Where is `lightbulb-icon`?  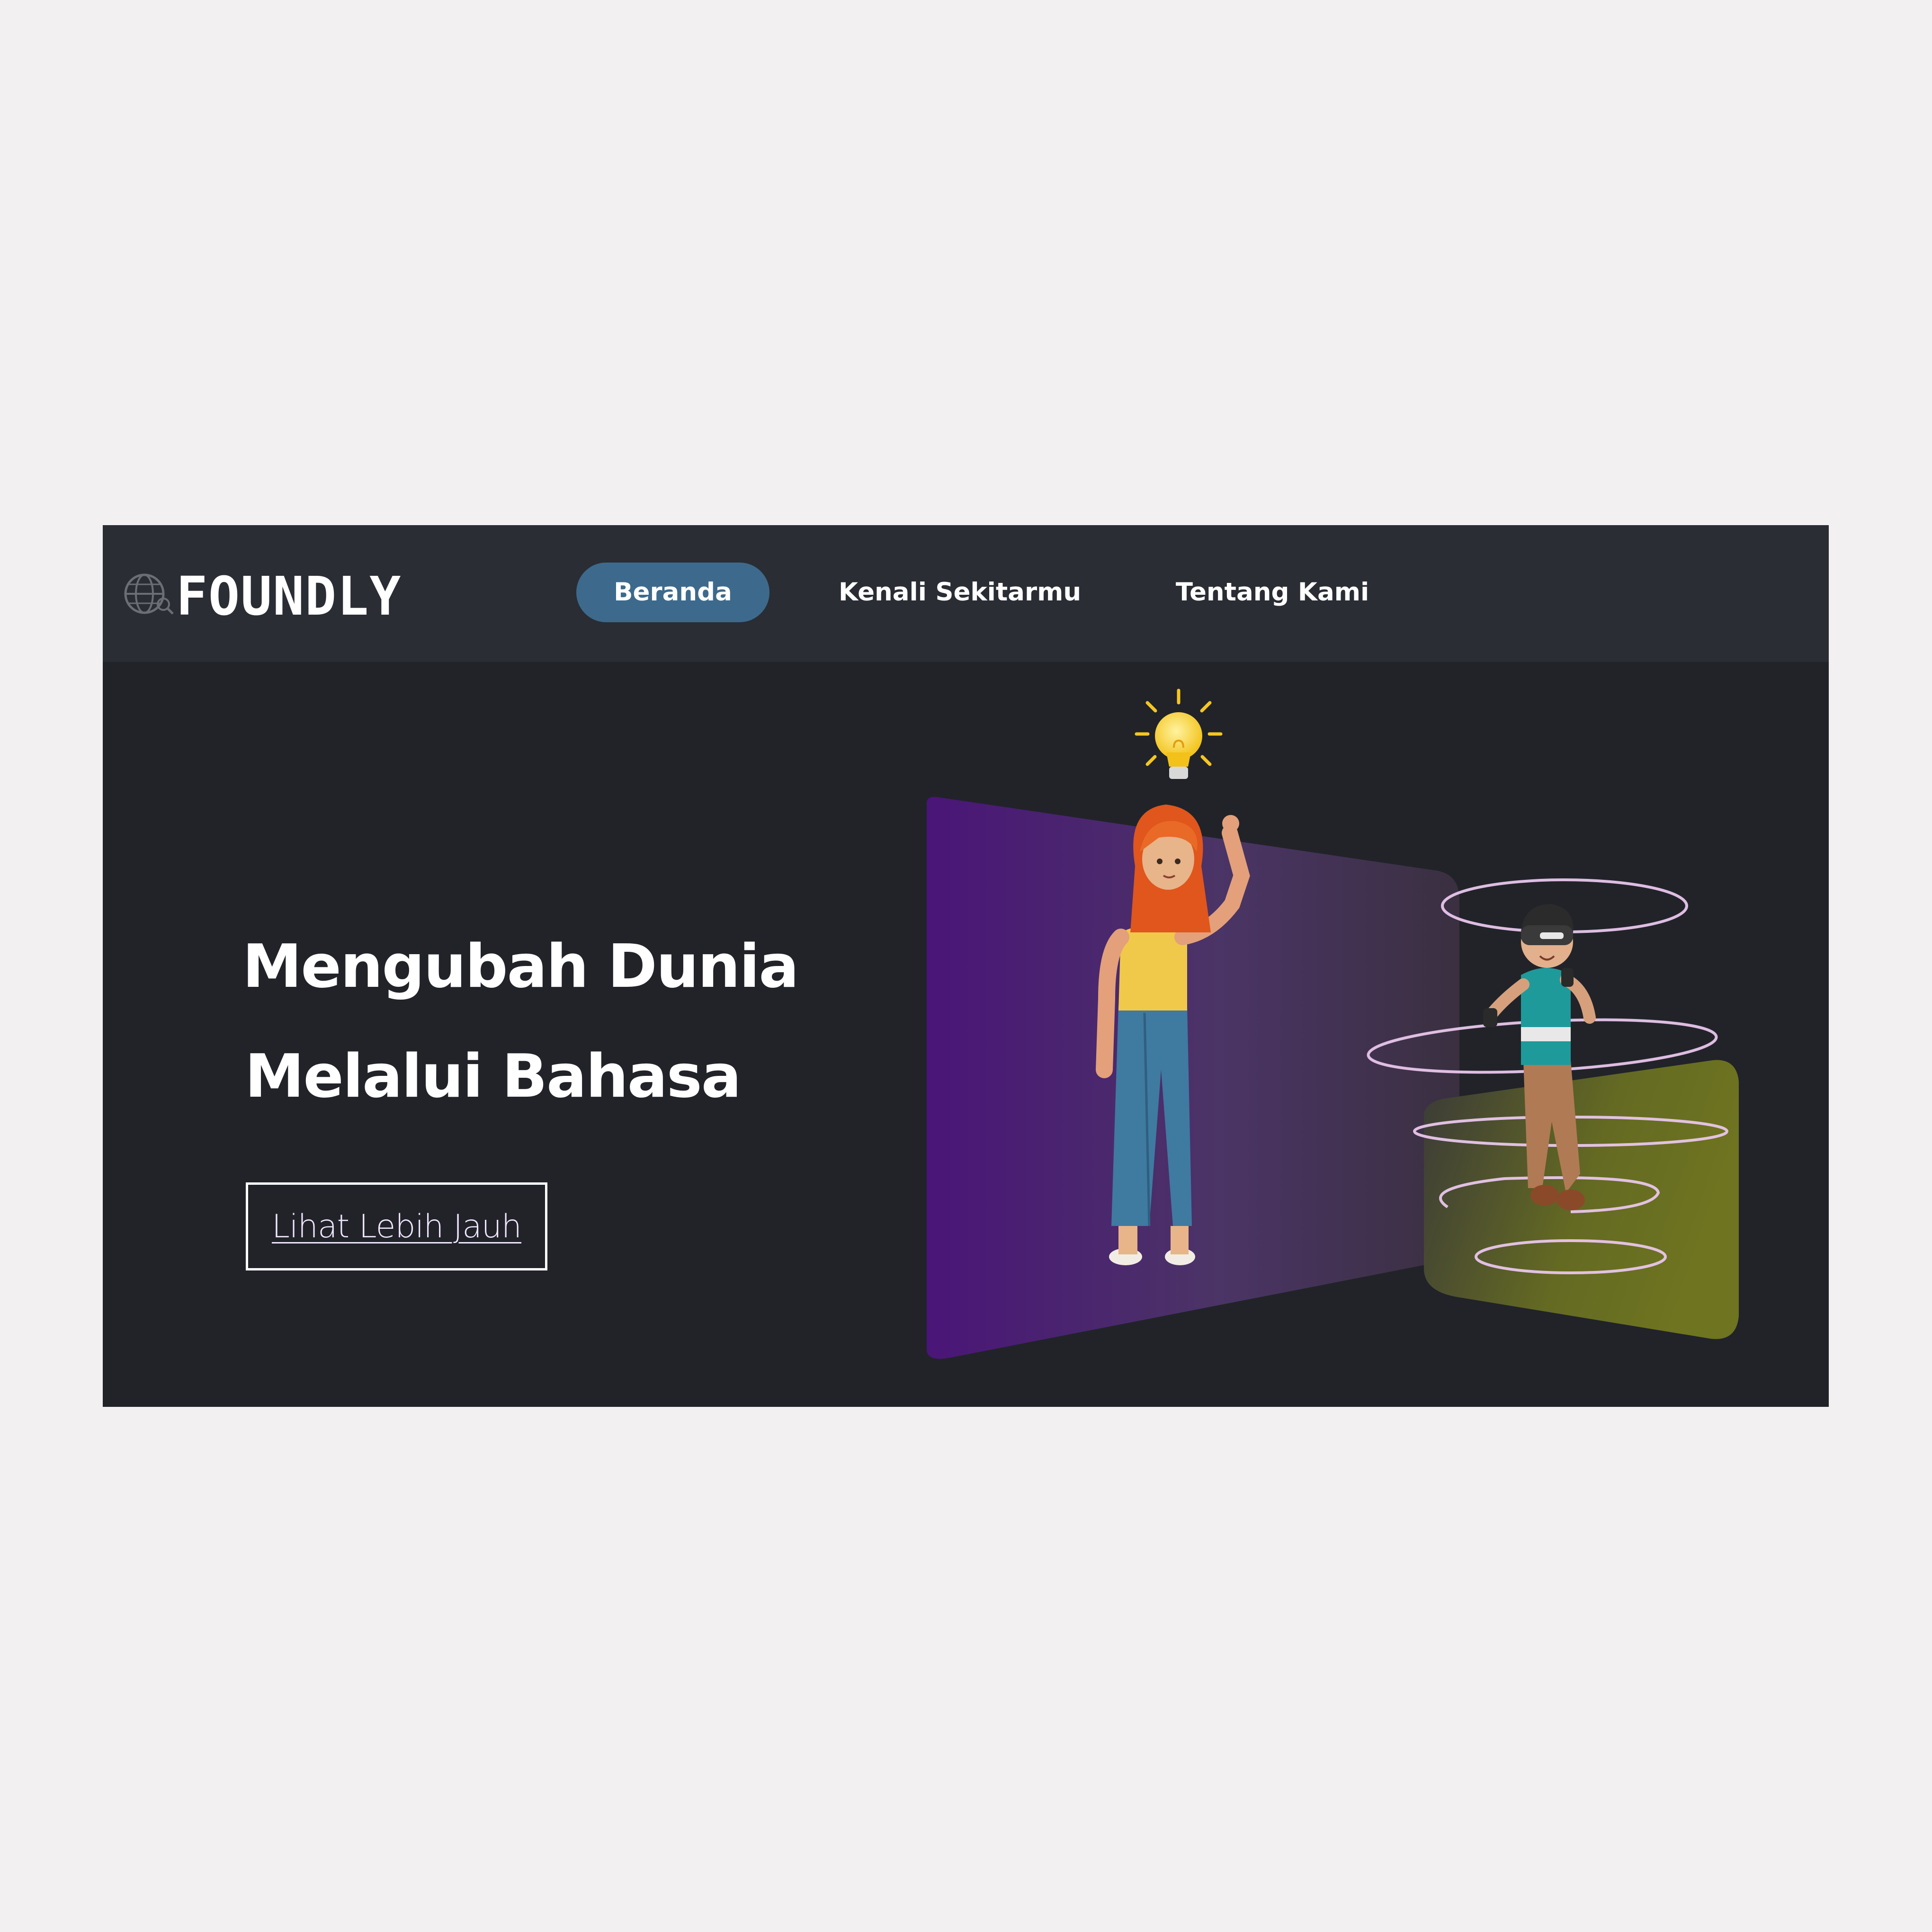
lightbulb-icon is located at coordinates (1179, 734).